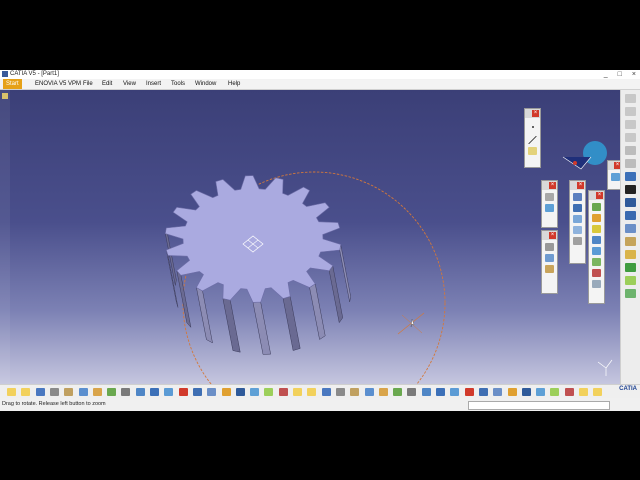 The image size is (640, 480). Describe the element at coordinates (630, 111) in the screenshot. I see `exit-icon` at that location.